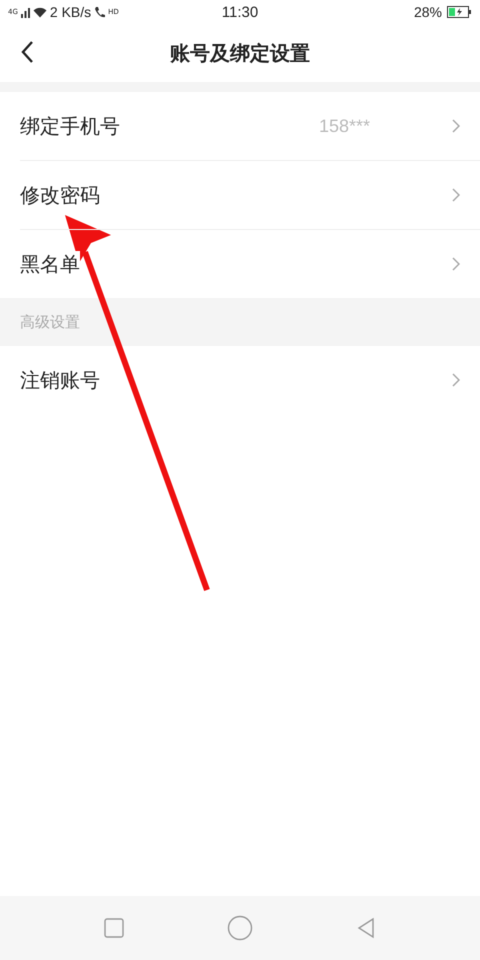 Image resolution: width=480 pixels, height=960 pixels. I want to click on battery-icon, so click(459, 12).